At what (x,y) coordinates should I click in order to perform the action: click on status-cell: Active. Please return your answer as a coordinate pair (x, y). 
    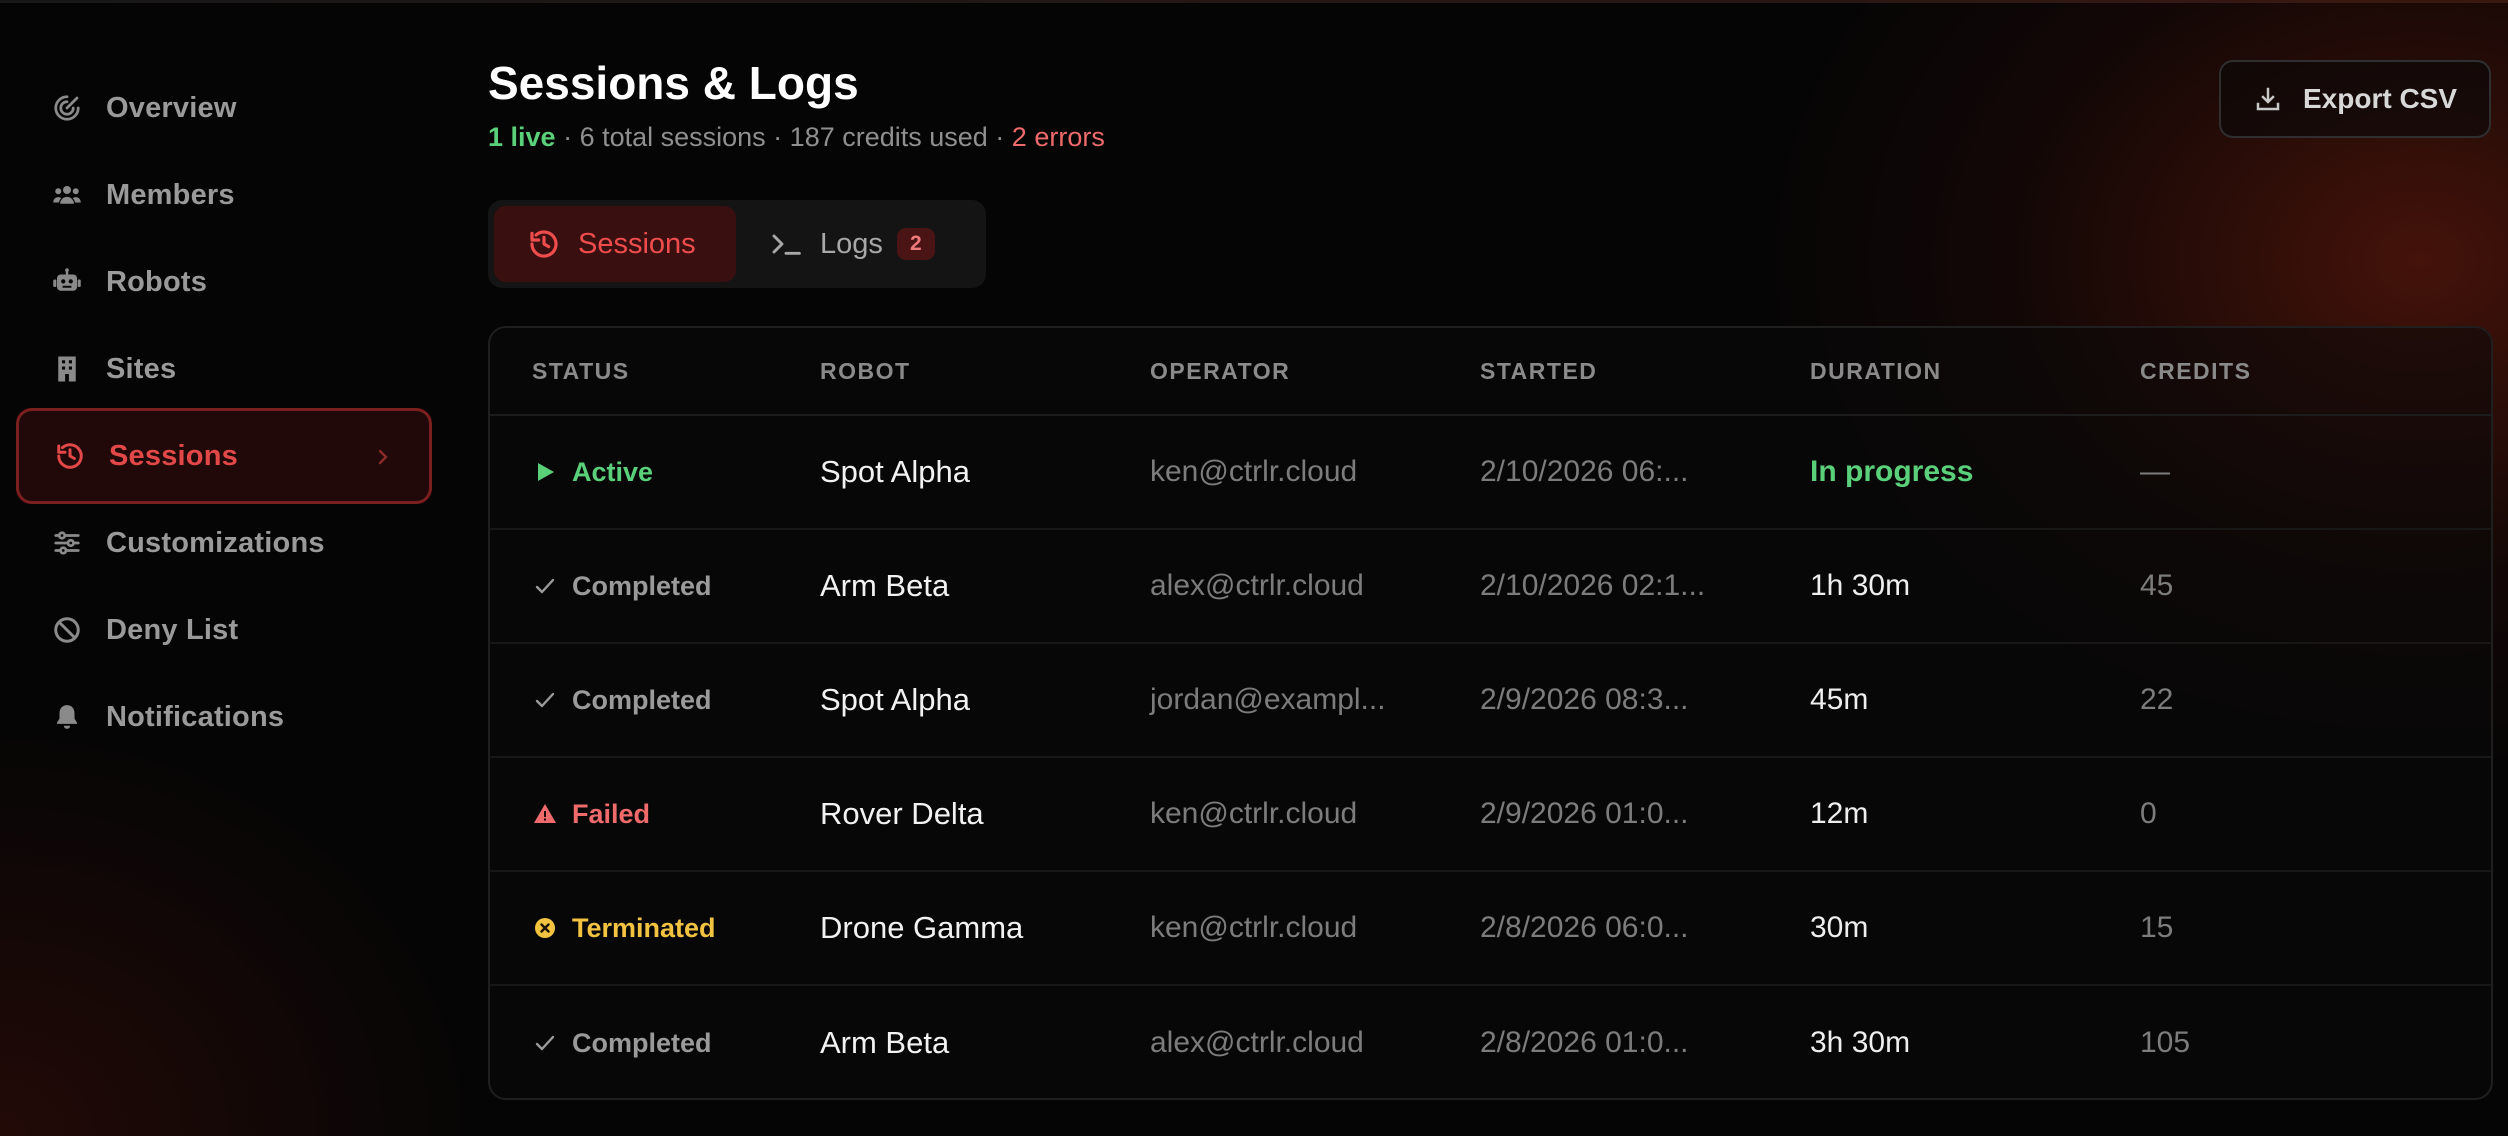
    Looking at the image, I should click on (655, 472).